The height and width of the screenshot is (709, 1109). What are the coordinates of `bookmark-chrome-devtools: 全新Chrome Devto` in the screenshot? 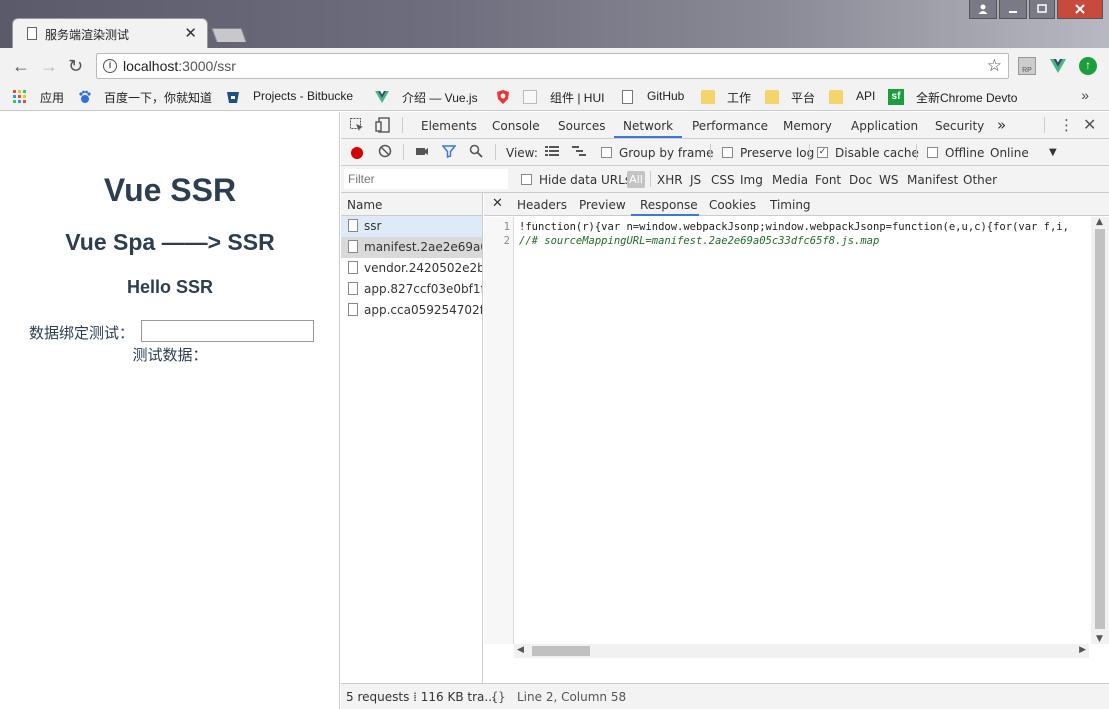 It's located at (971, 97).